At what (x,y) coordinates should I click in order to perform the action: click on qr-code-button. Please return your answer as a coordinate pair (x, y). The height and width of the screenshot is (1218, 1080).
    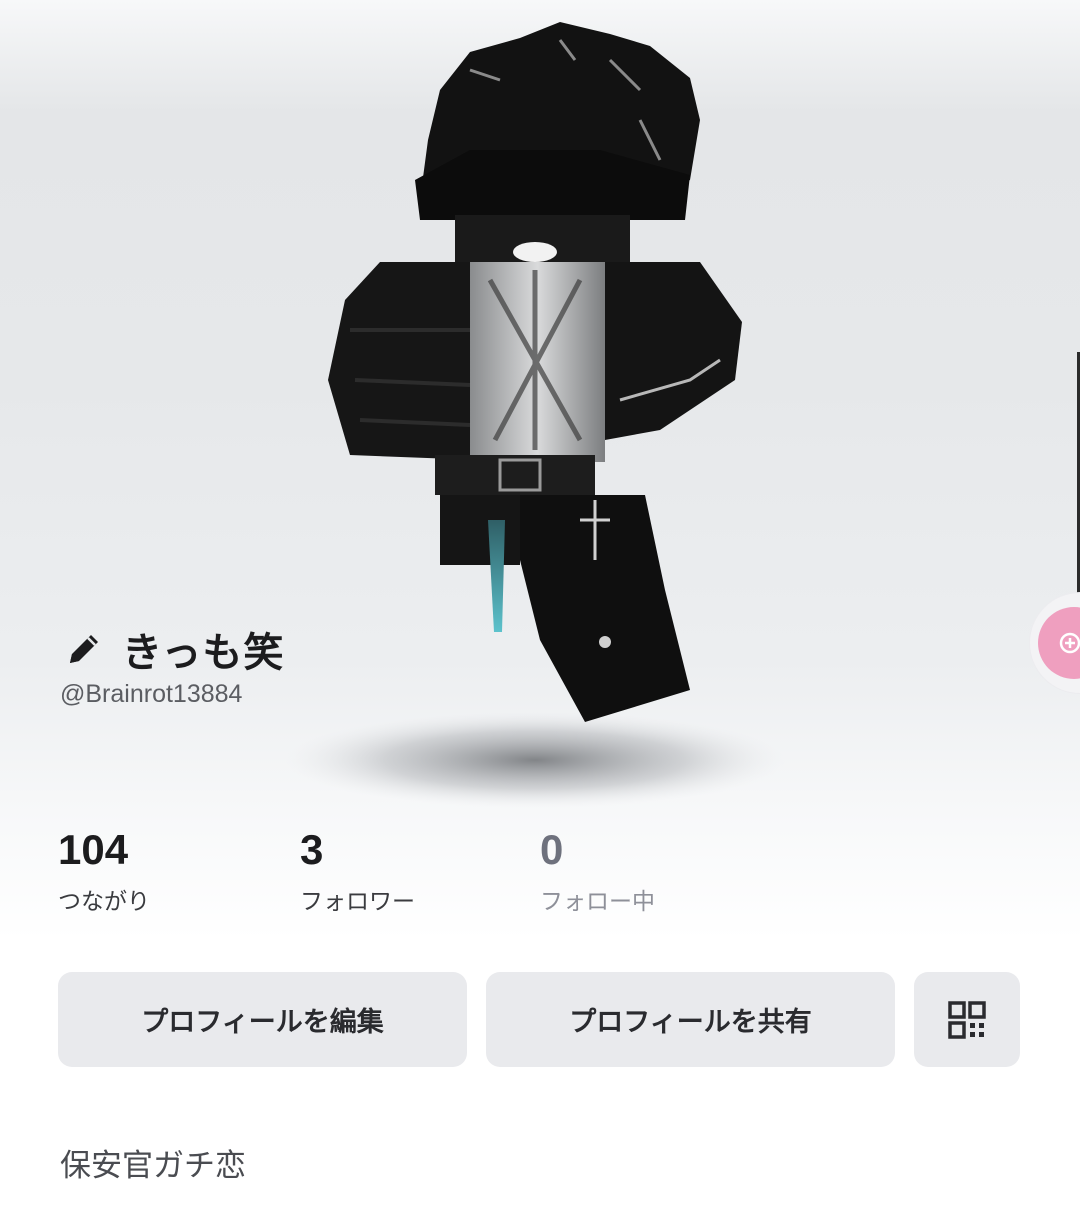
    Looking at the image, I should click on (967, 1019).